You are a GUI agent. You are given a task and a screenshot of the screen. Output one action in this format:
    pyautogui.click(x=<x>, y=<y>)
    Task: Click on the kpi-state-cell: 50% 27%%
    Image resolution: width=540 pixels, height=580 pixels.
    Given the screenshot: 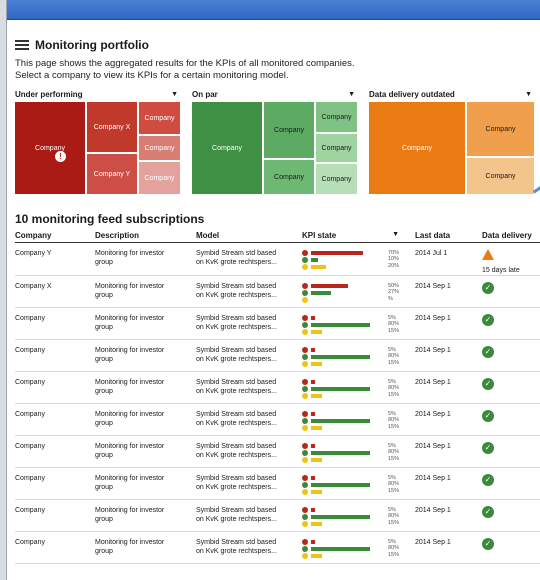 What is the action you would take?
    pyautogui.click(x=358, y=291)
    